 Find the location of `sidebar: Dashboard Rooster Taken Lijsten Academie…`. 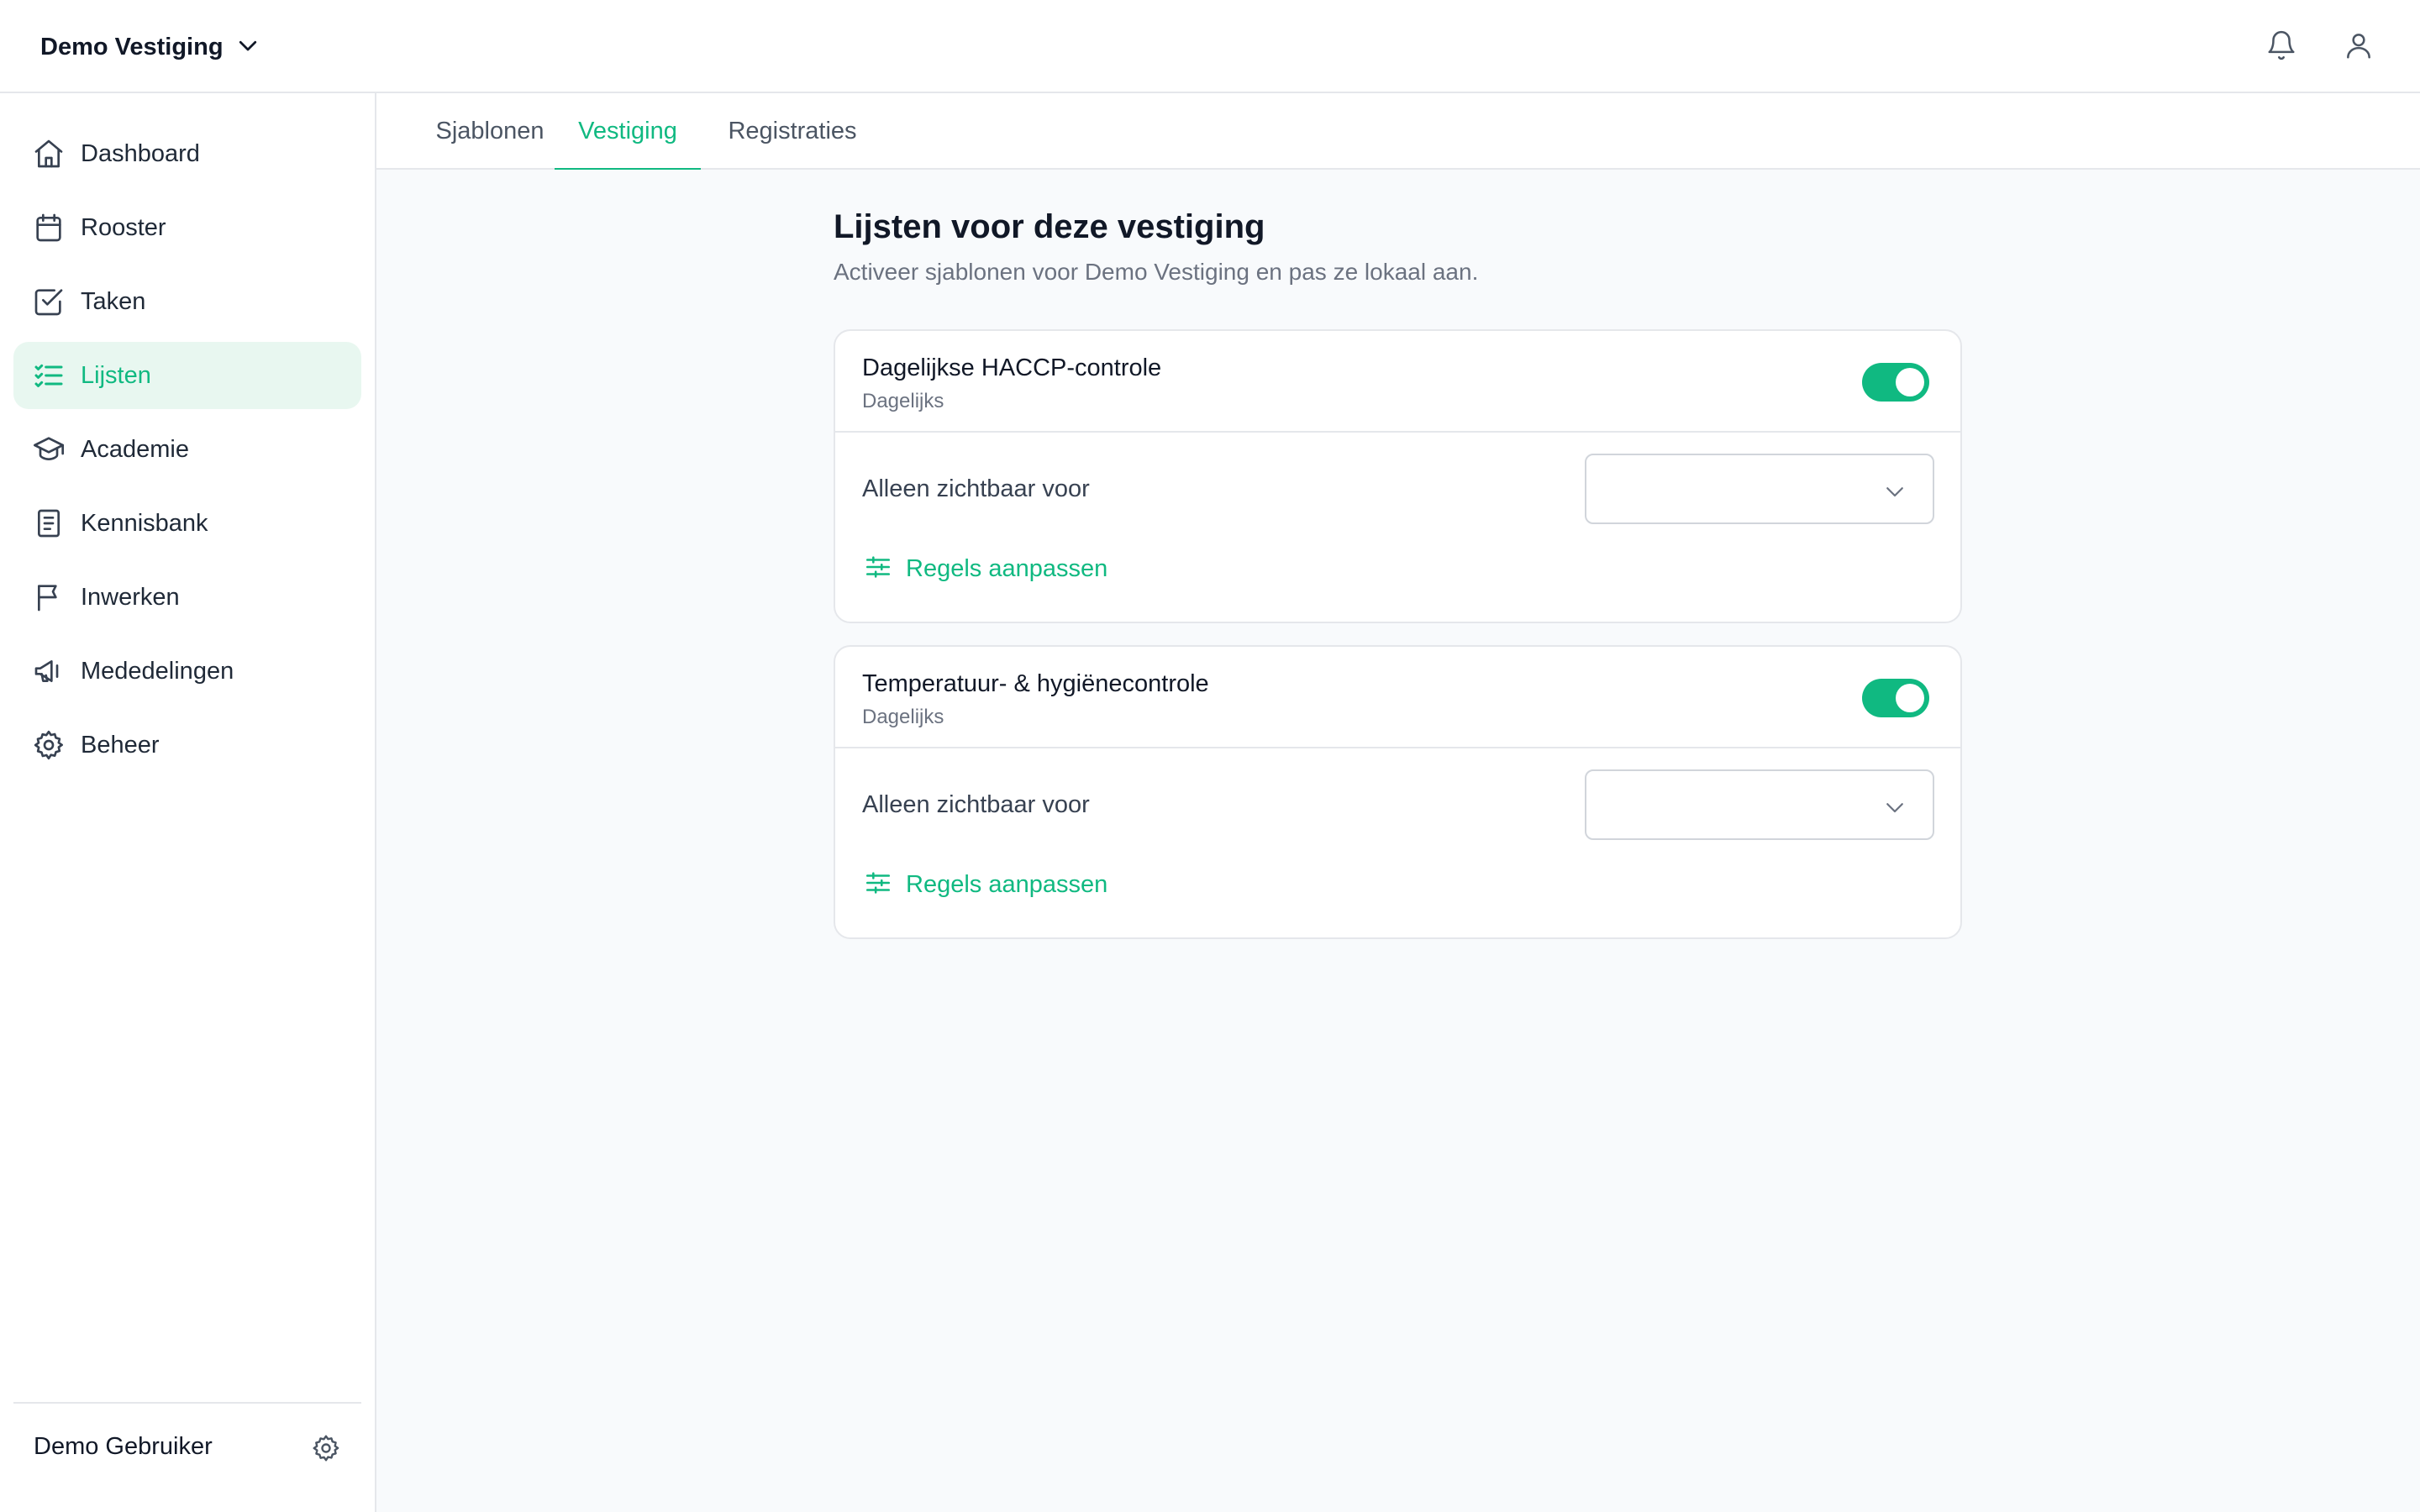

sidebar: Dashboard Rooster Taken Lijsten Academie… is located at coordinates (188, 802).